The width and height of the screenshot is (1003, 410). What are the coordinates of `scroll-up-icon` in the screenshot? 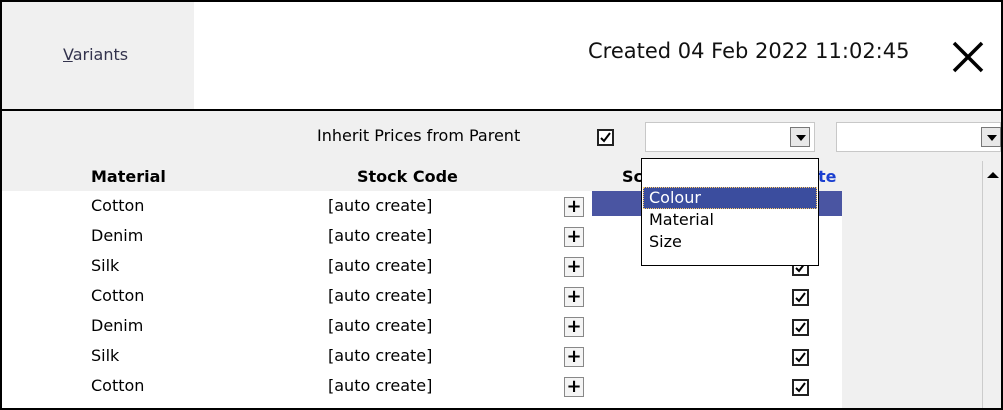 It's located at (993, 175).